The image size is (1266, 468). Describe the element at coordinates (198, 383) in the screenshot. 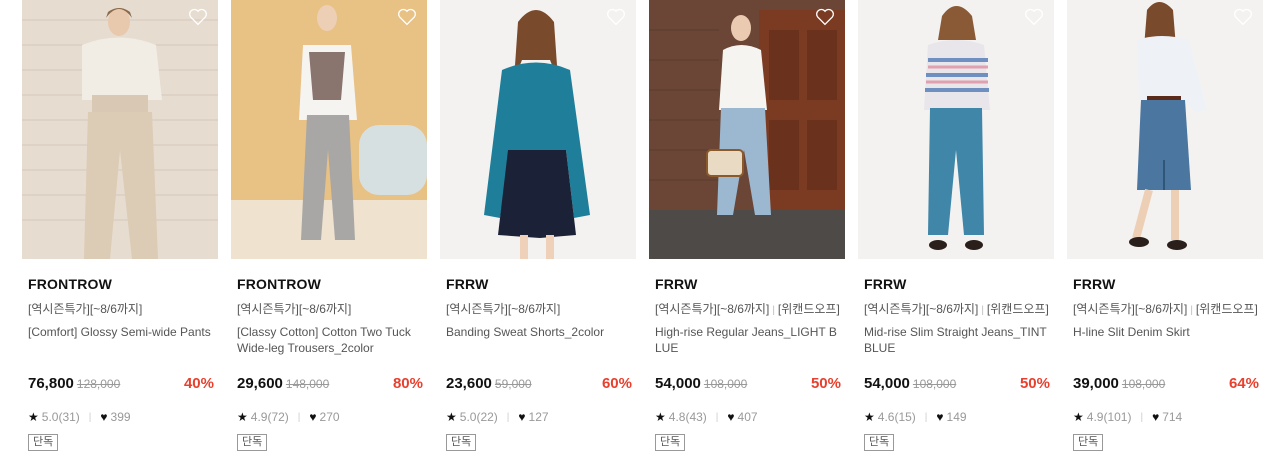

I see `discount-rate: 40%` at that location.